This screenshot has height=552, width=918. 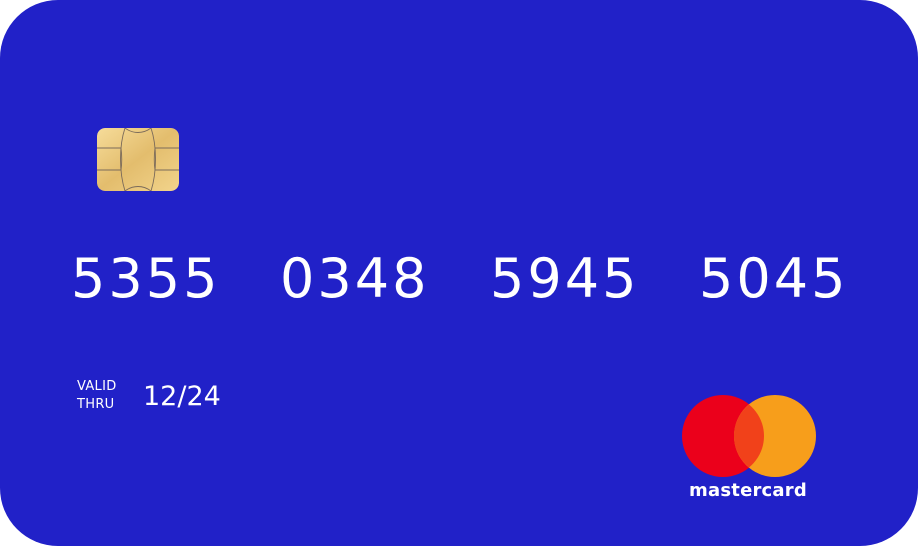 I want to click on card-number-group-4: 5045, so click(x=774, y=278).